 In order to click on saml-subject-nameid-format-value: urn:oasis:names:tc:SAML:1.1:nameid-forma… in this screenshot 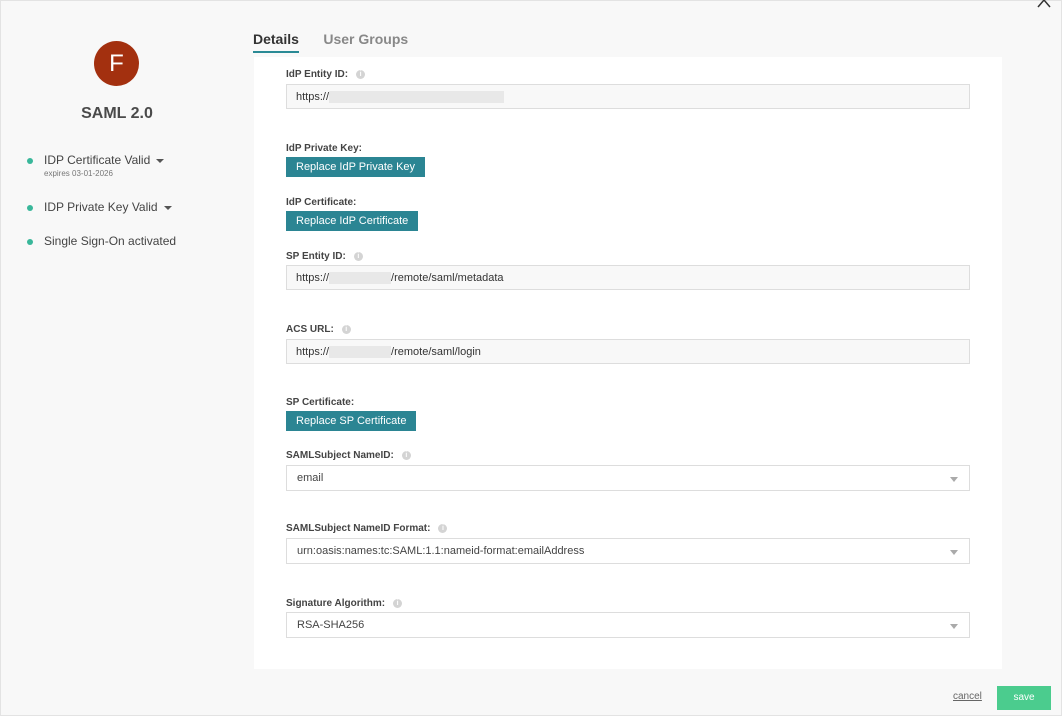, I will do `click(441, 551)`.